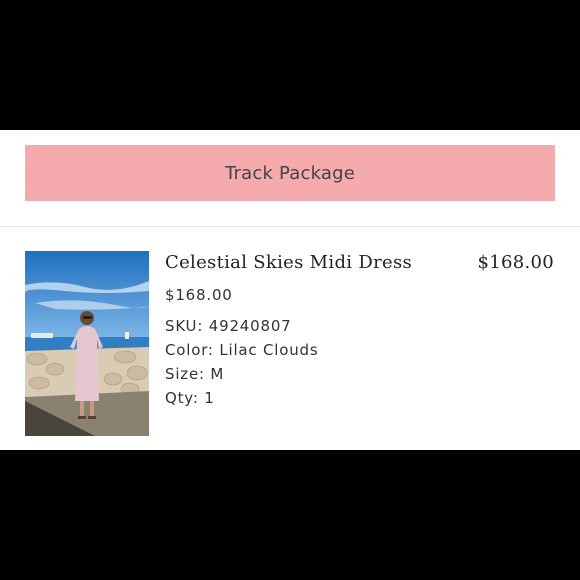  Describe the element at coordinates (199, 295) in the screenshot. I see `unit-price: $168.00` at that location.